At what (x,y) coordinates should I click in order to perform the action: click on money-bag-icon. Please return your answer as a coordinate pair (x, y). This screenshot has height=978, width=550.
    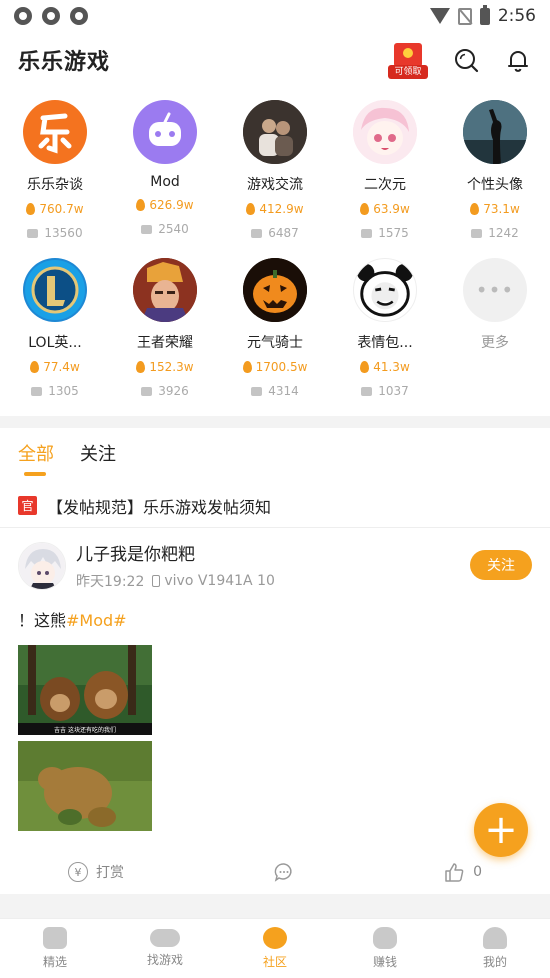
    Looking at the image, I should click on (385, 938).